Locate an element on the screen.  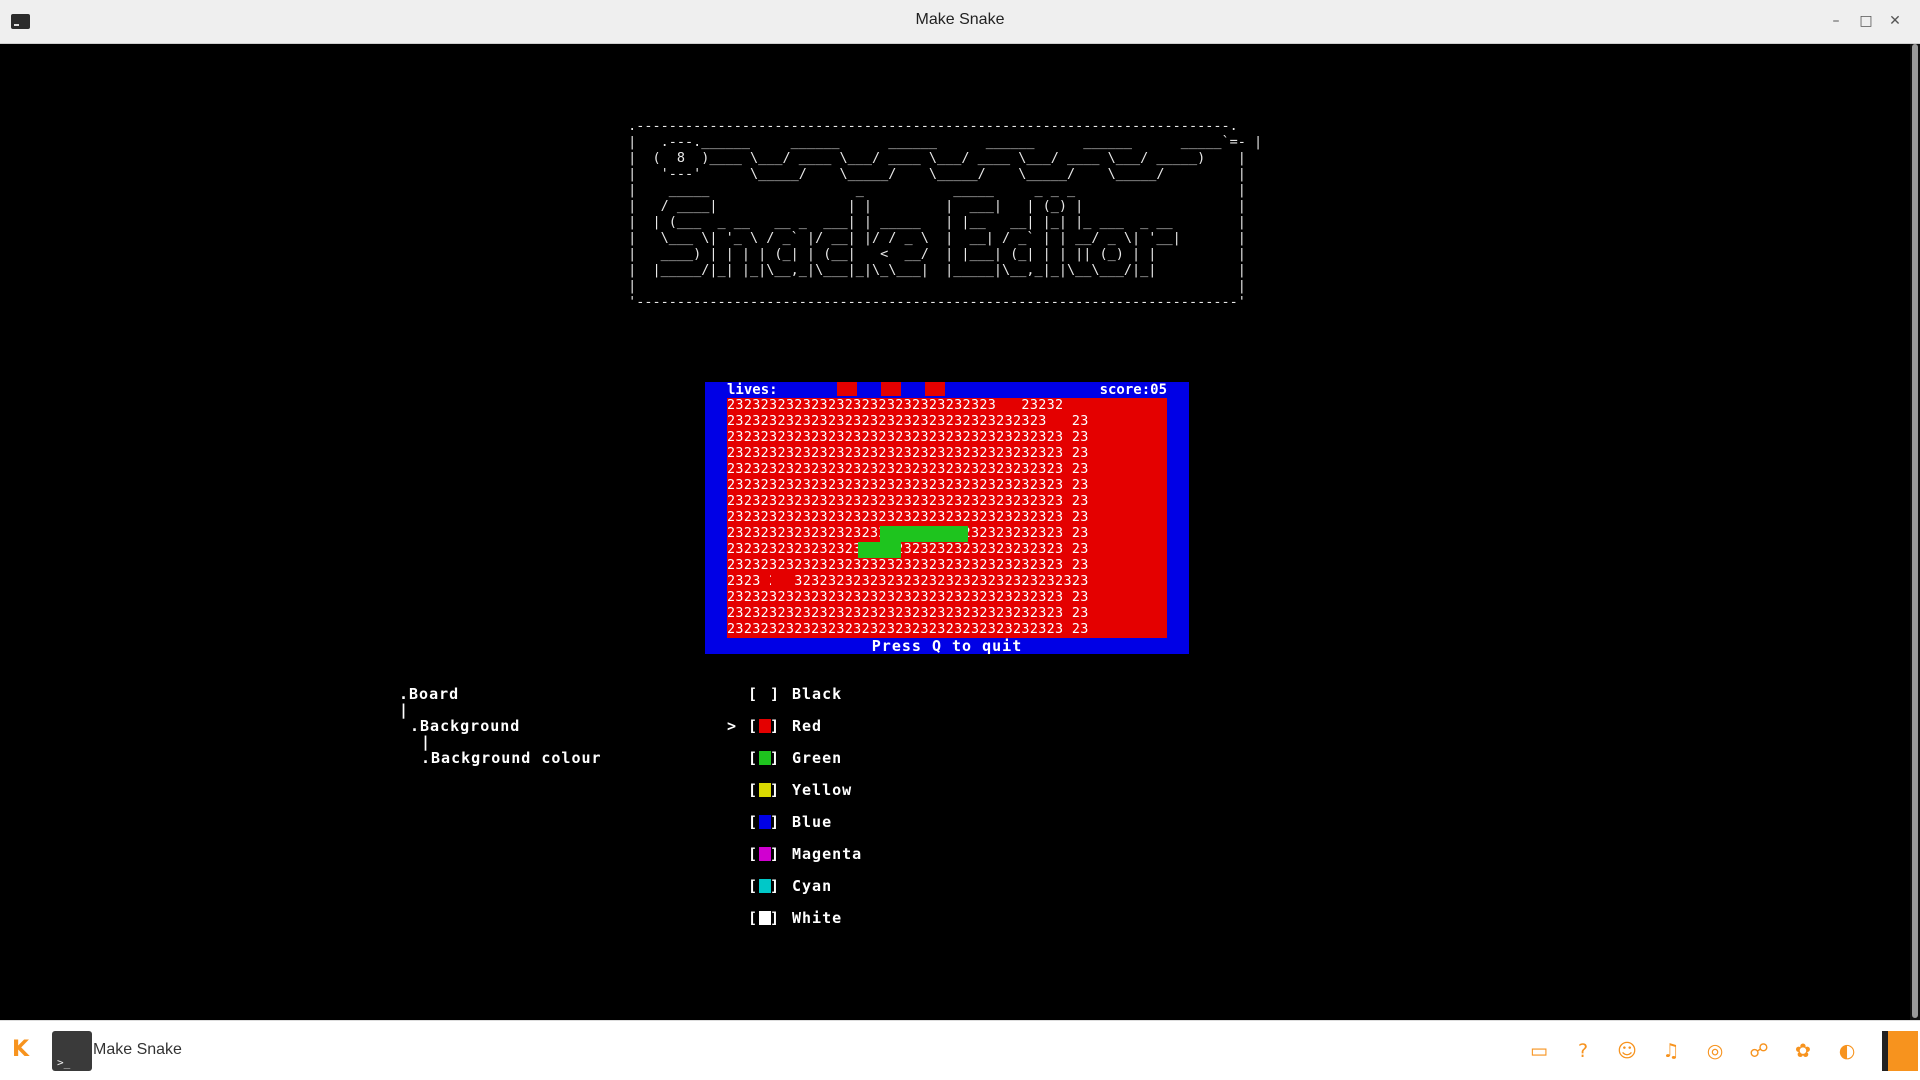
window-list-icon: ▭ is located at coordinates (1539, 1051).